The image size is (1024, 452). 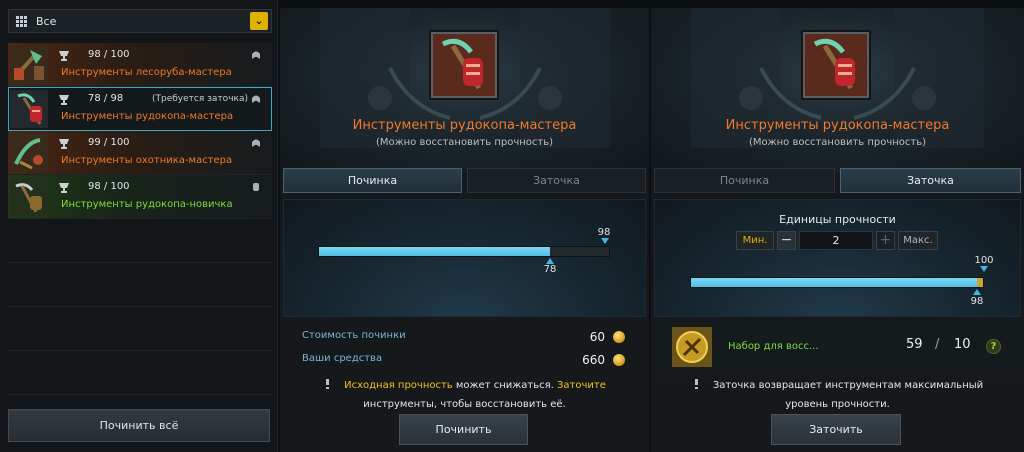 What do you see at coordinates (885, 240) in the screenshot?
I see `increment-button: +` at bounding box center [885, 240].